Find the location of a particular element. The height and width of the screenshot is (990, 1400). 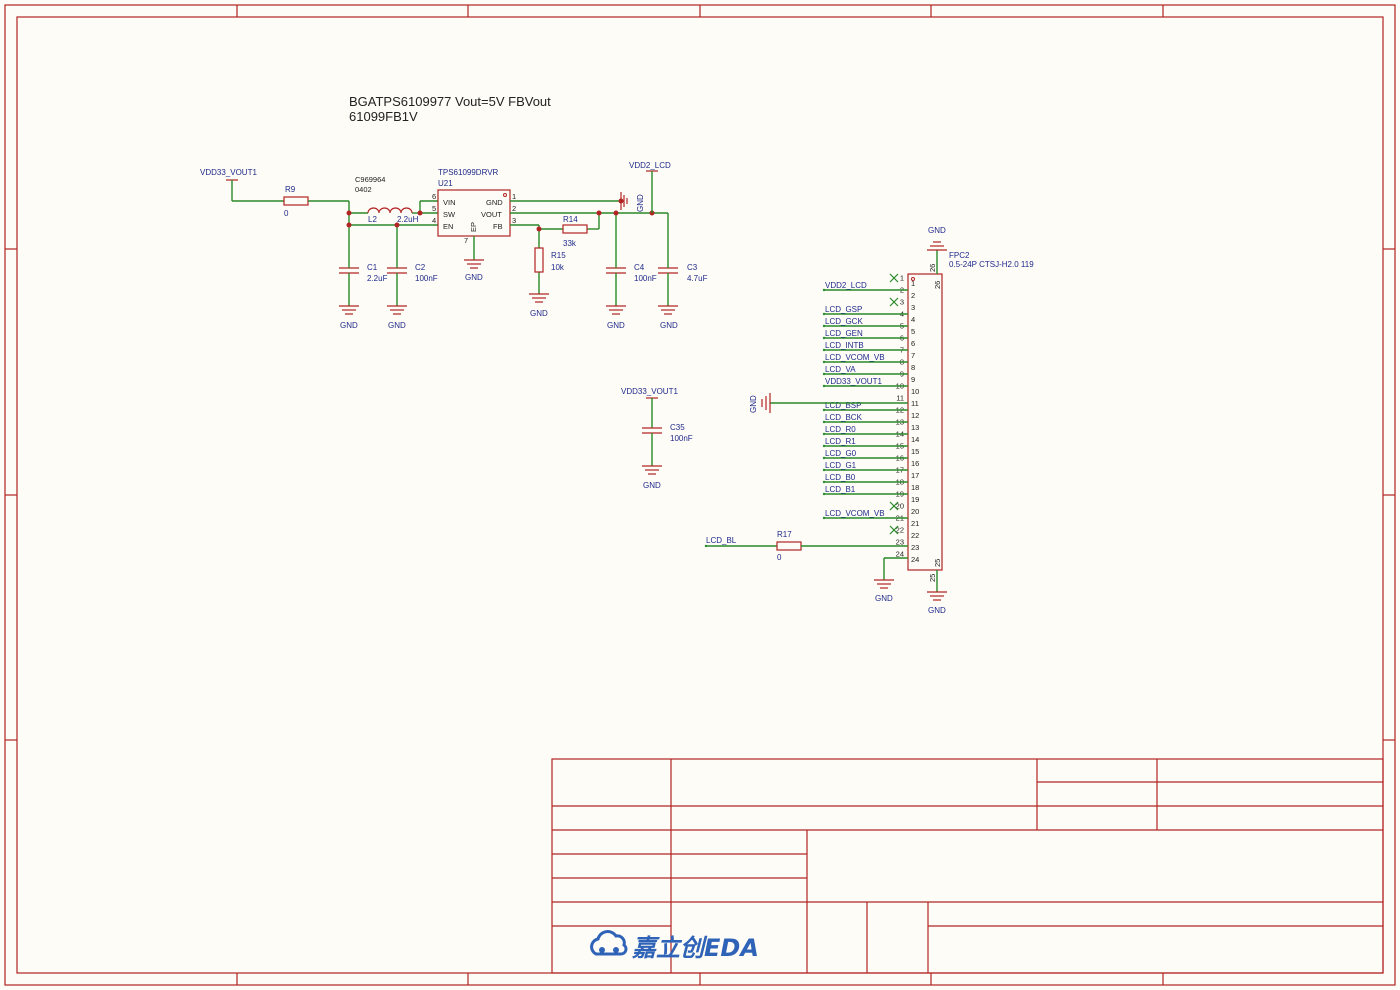

c3-ref: C3 is located at coordinates (692, 267).